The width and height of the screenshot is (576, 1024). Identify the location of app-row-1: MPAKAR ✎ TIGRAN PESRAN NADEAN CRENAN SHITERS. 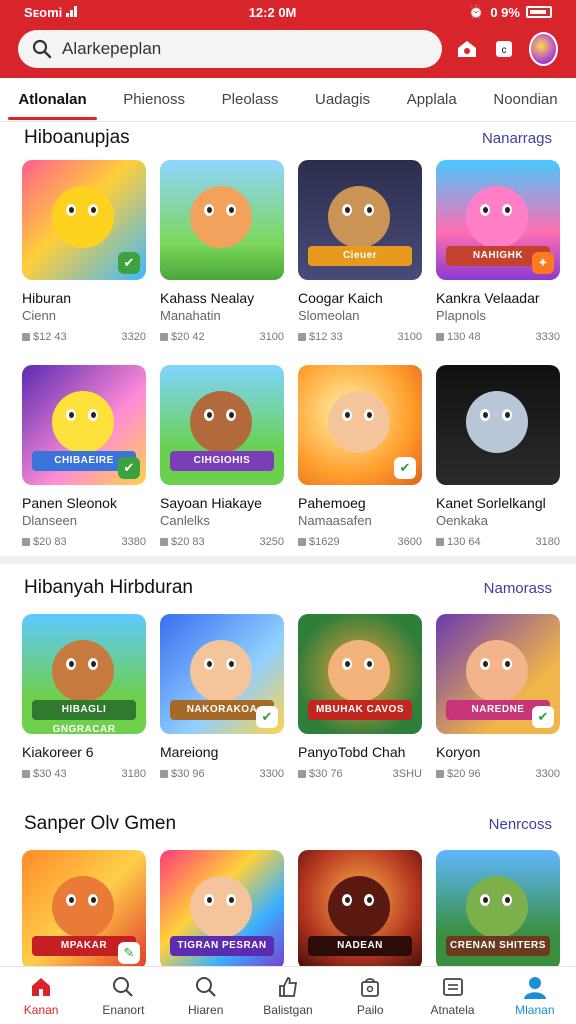
(288, 910).